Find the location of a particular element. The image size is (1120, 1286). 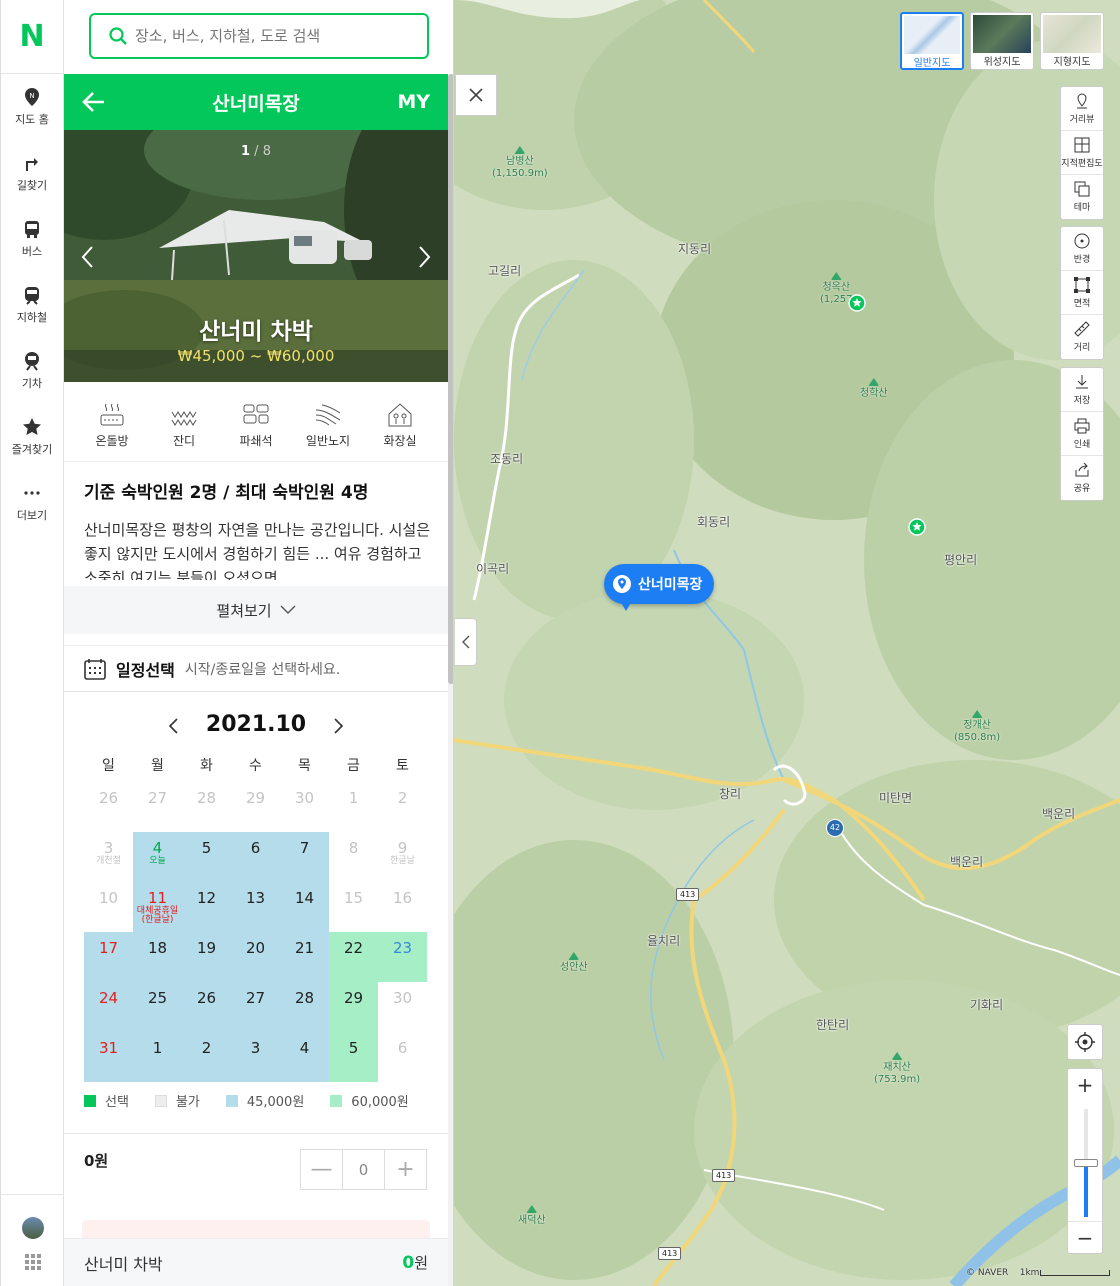

legend-60000: 60,000원 is located at coordinates (369, 1100).